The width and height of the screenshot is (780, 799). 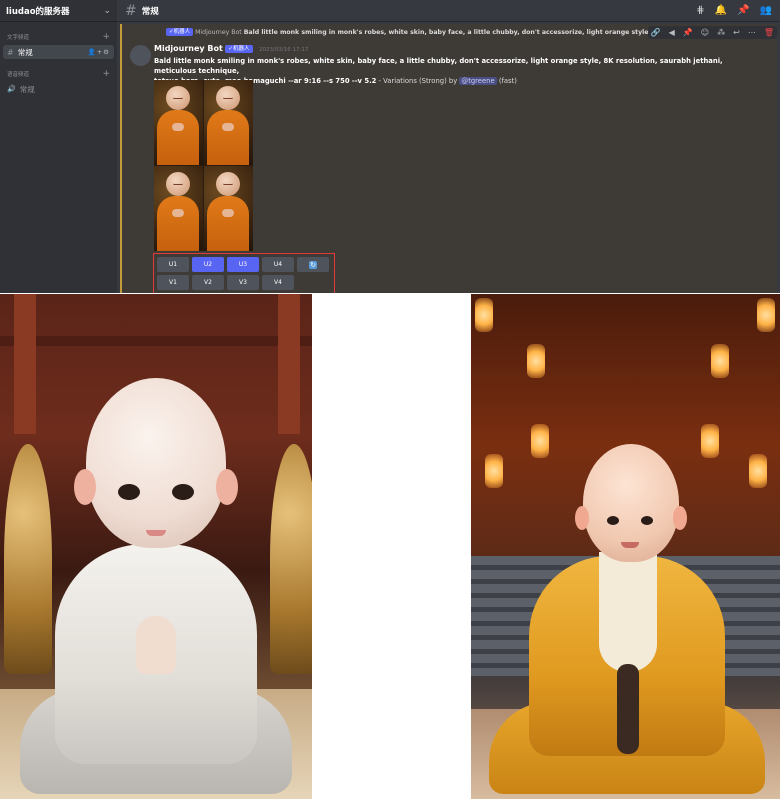 What do you see at coordinates (736, 32) in the screenshot?
I see `forward-icon: ↩` at bounding box center [736, 32].